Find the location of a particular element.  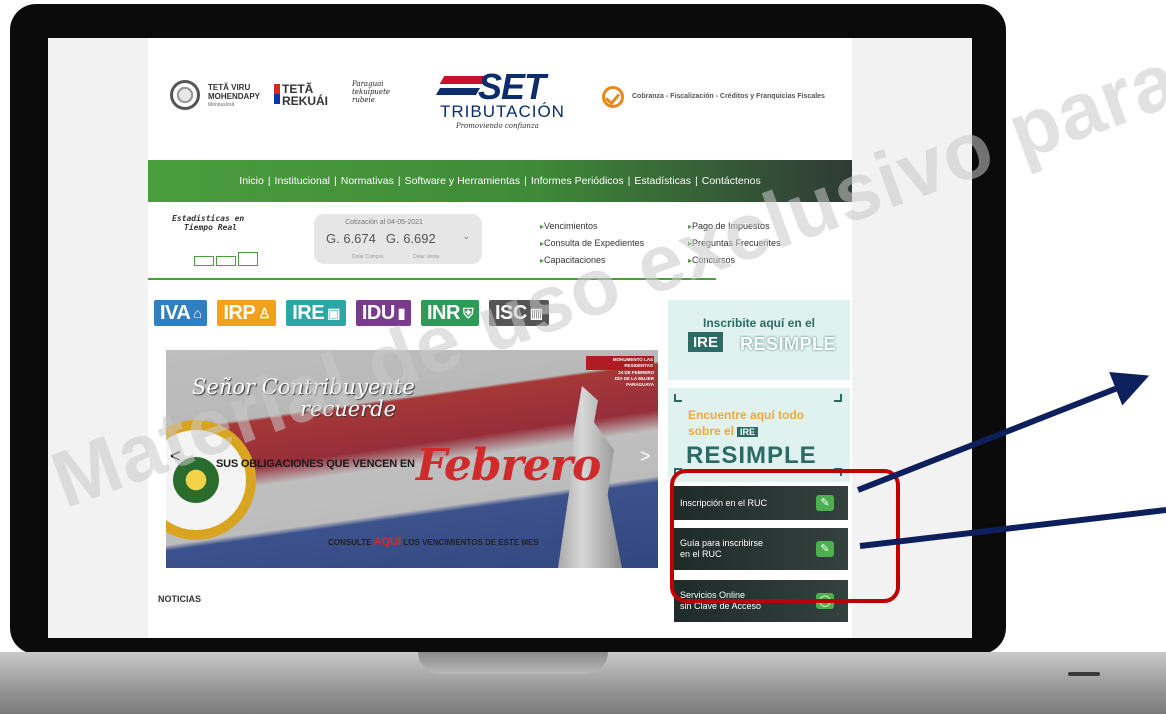

arrow-to-guia is located at coordinates (1012, 528).